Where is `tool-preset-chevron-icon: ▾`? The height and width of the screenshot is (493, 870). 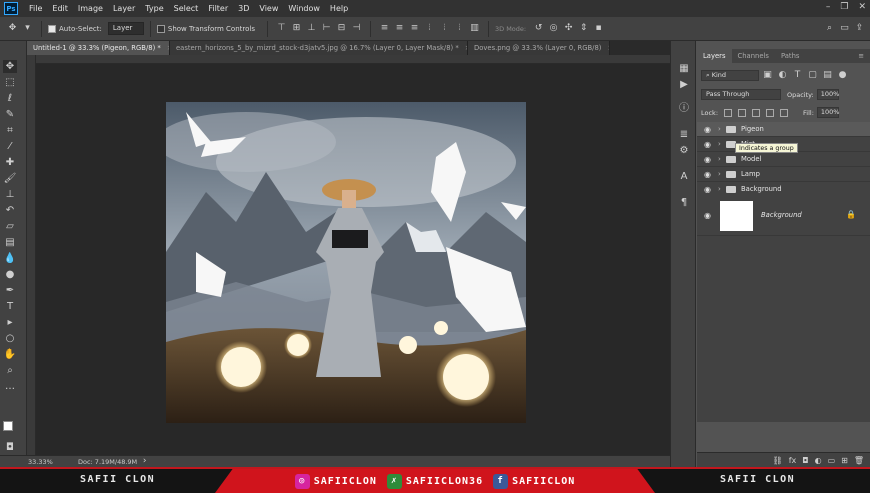 tool-preset-chevron-icon: ▾ is located at coordinates (27, 28).